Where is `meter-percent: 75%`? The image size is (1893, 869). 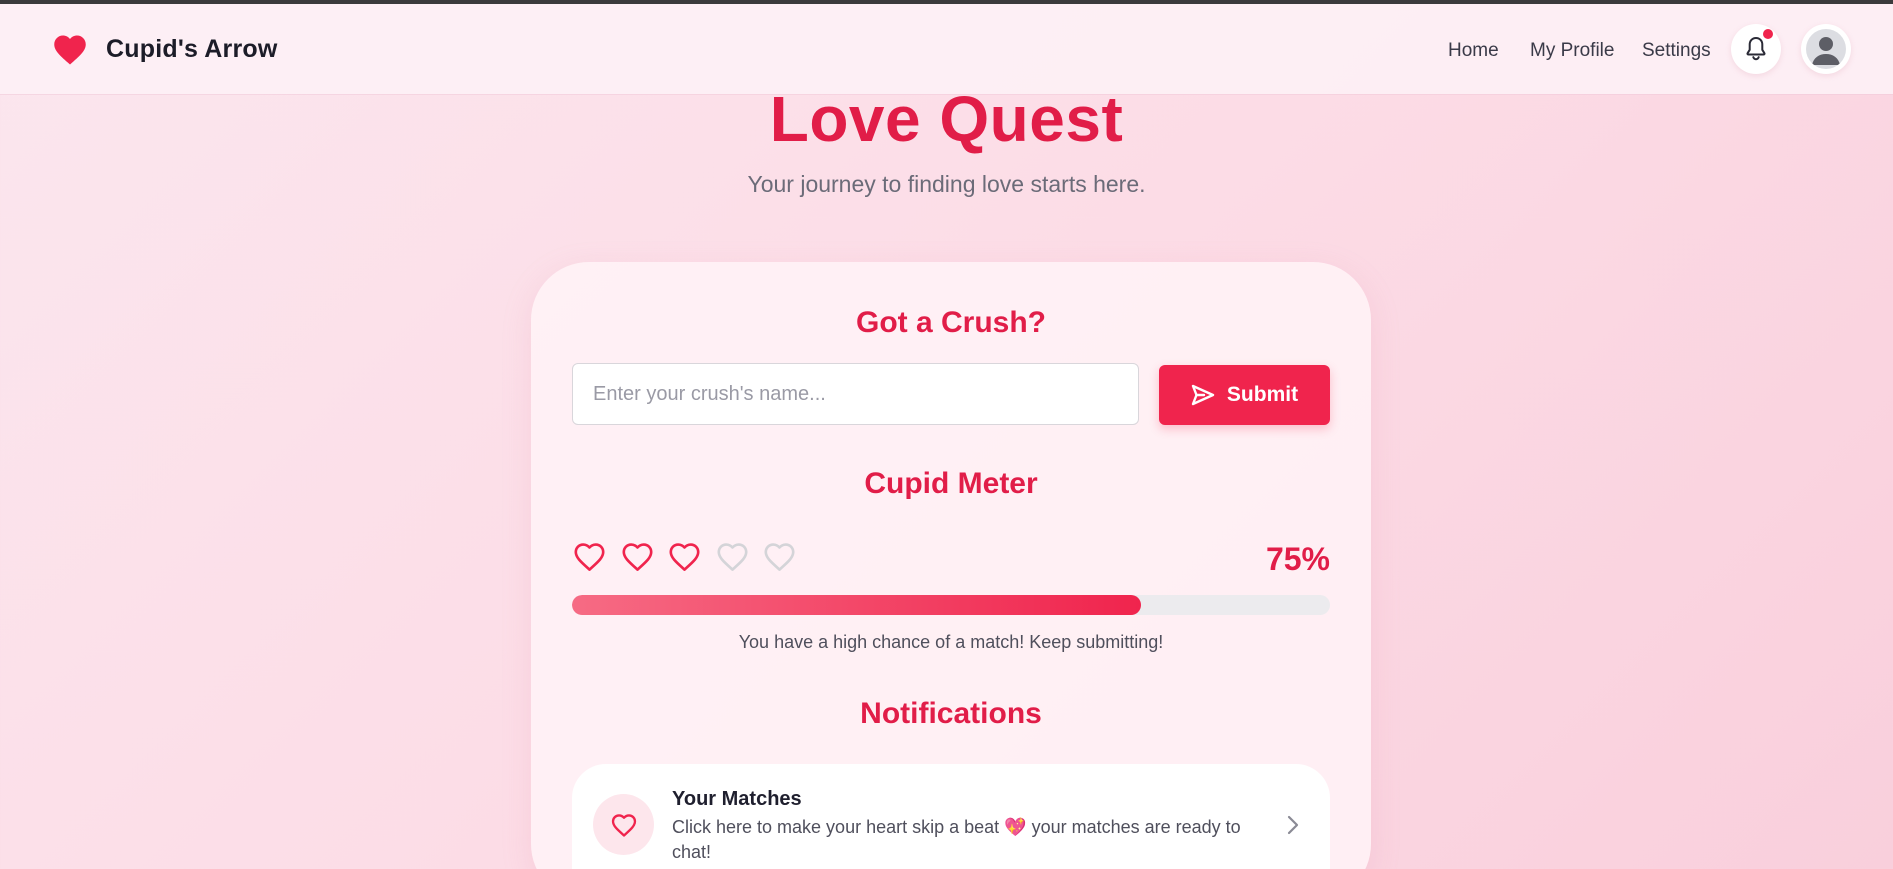 meter-percent: 75% is located at coordinates (1297, 559).